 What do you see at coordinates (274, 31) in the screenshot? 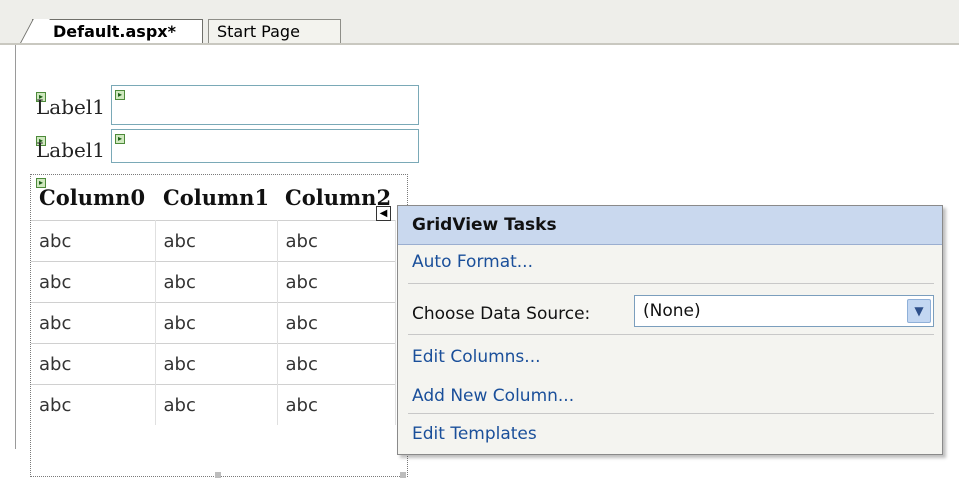
I see `tab-start-page: Start Page` at bounding box center [274, 31].